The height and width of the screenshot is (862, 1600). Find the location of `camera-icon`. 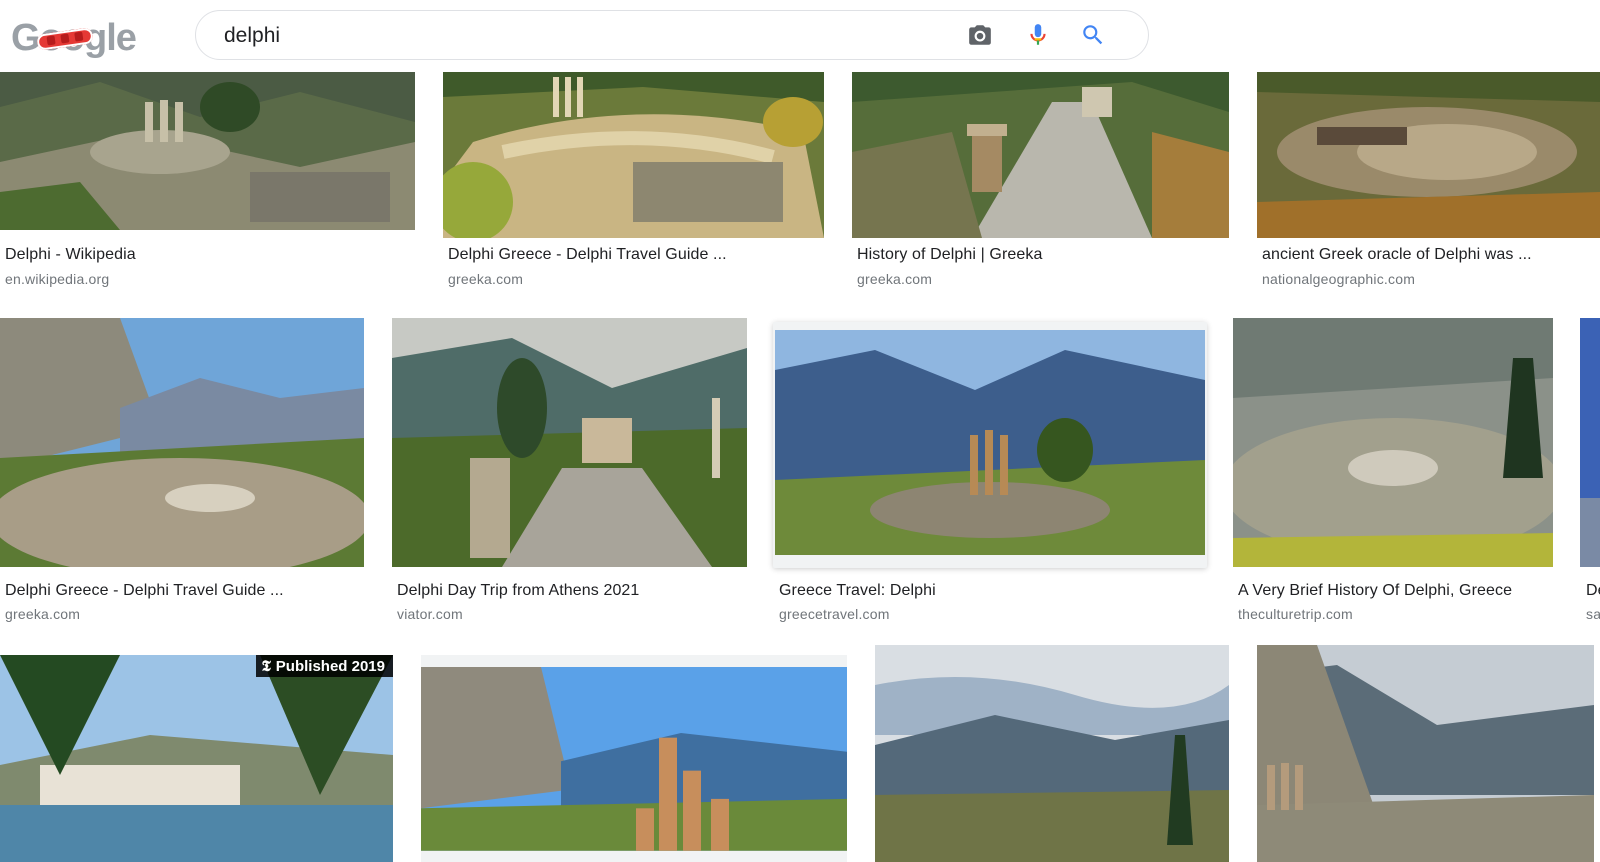

camera-icon is located at coordinates (980, 35).